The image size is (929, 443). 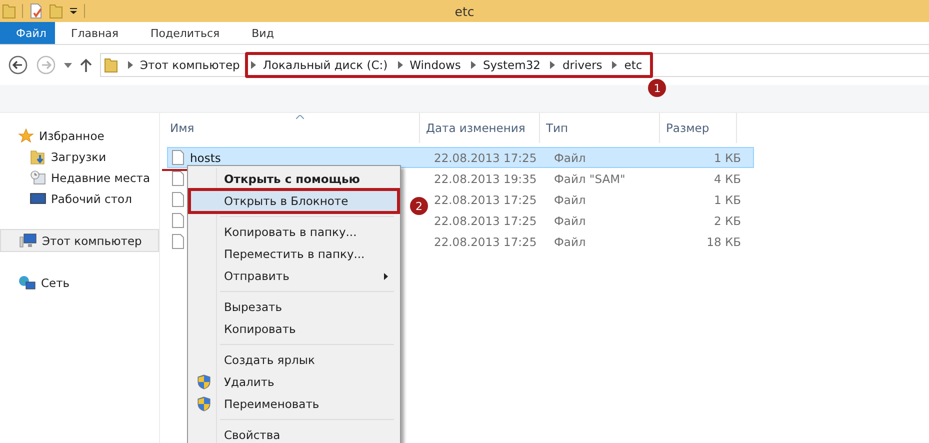 I want to click on sidebar-item: Загрузки, so click(x=79, y=156).